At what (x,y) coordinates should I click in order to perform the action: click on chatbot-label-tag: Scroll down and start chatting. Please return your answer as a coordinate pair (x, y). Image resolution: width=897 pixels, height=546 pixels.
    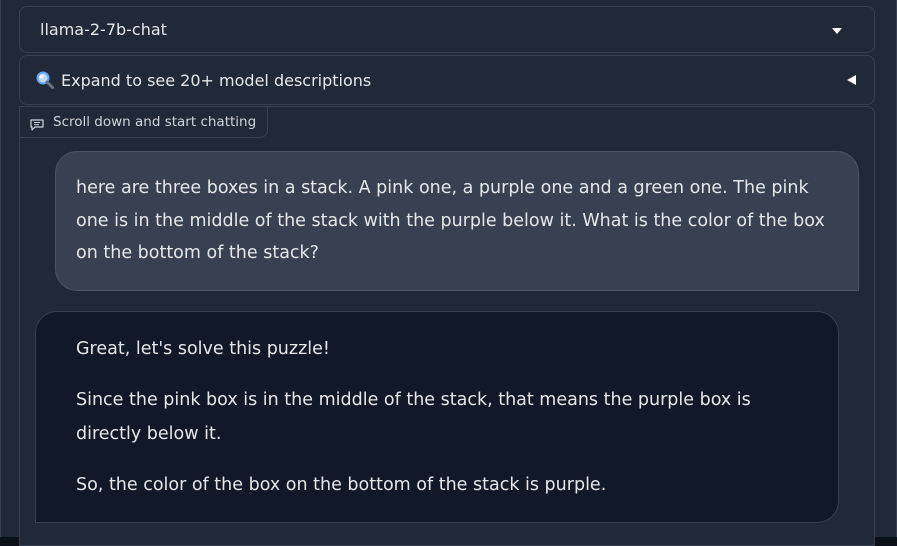
    Looking at the image, I should click on (144, 122).